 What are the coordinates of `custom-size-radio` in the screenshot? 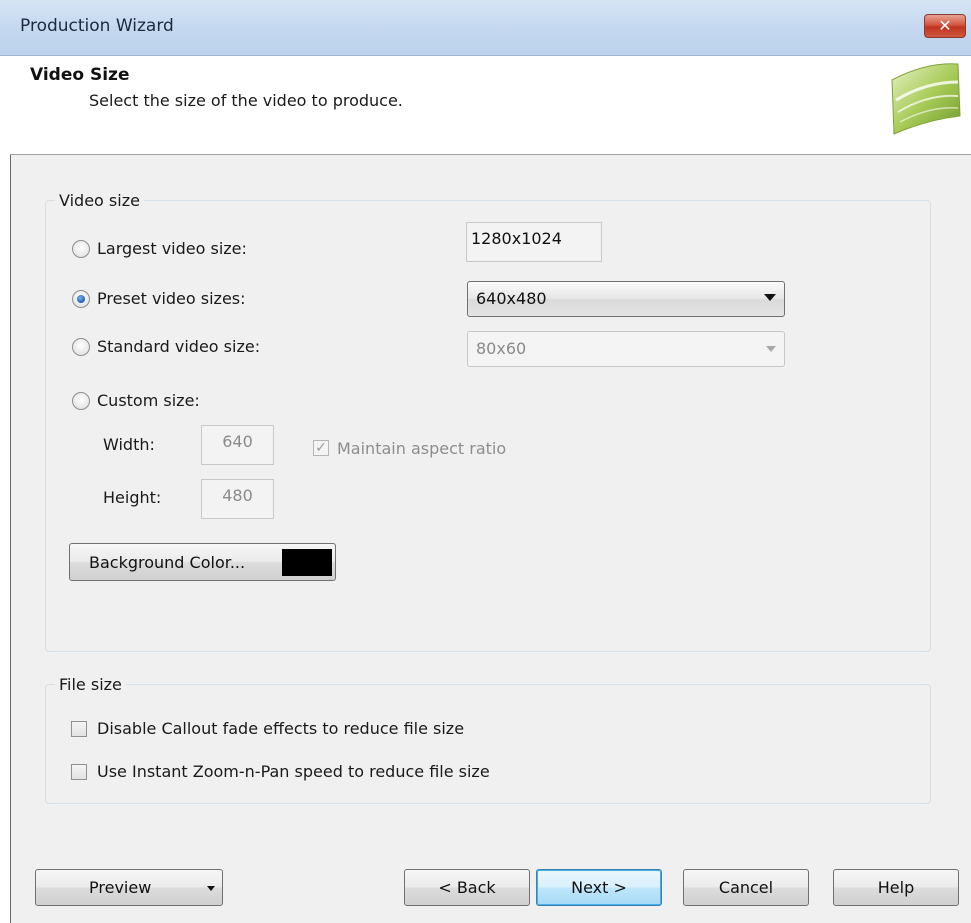 It's located at (81, 401).